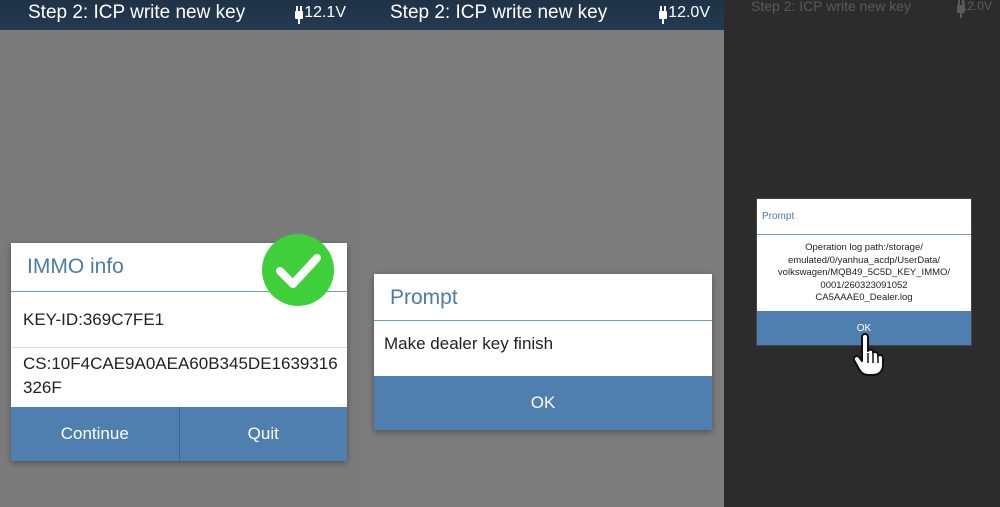 Image resolution: width=1000 pixels, height=507 pixels. I want to click on prompt-dialog: Prompt Make dealer key finish OK, so click(543, 352).